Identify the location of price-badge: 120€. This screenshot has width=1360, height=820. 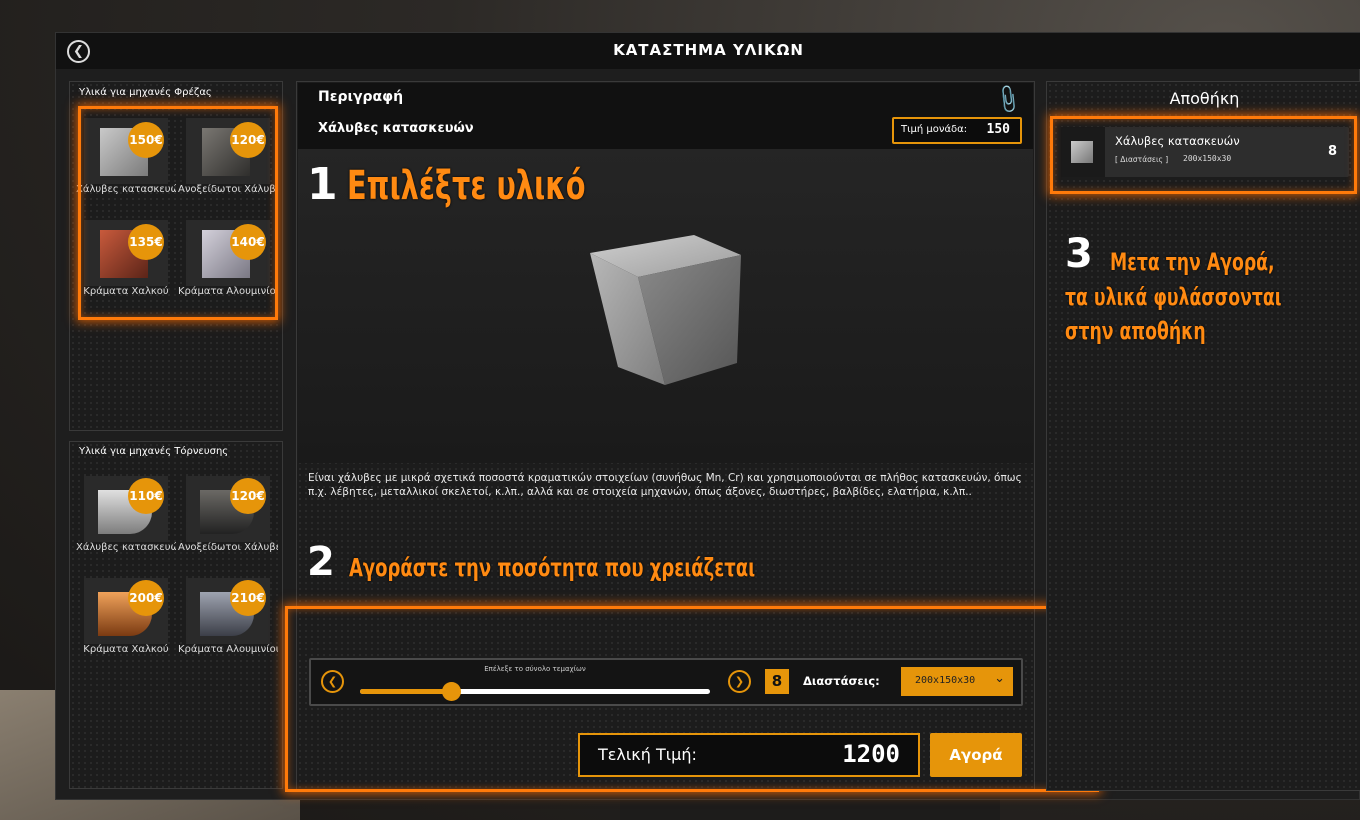
(248, 496).